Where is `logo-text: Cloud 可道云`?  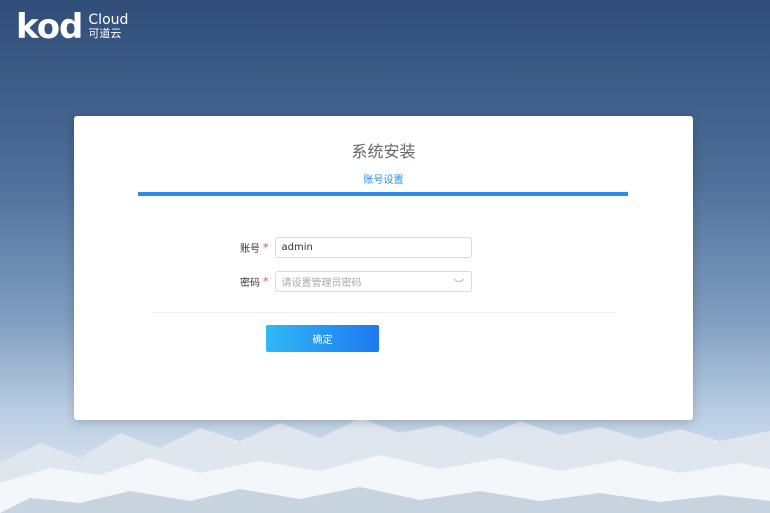
logo-text: Cloud 可道云 is located at coordinates (108, 27).